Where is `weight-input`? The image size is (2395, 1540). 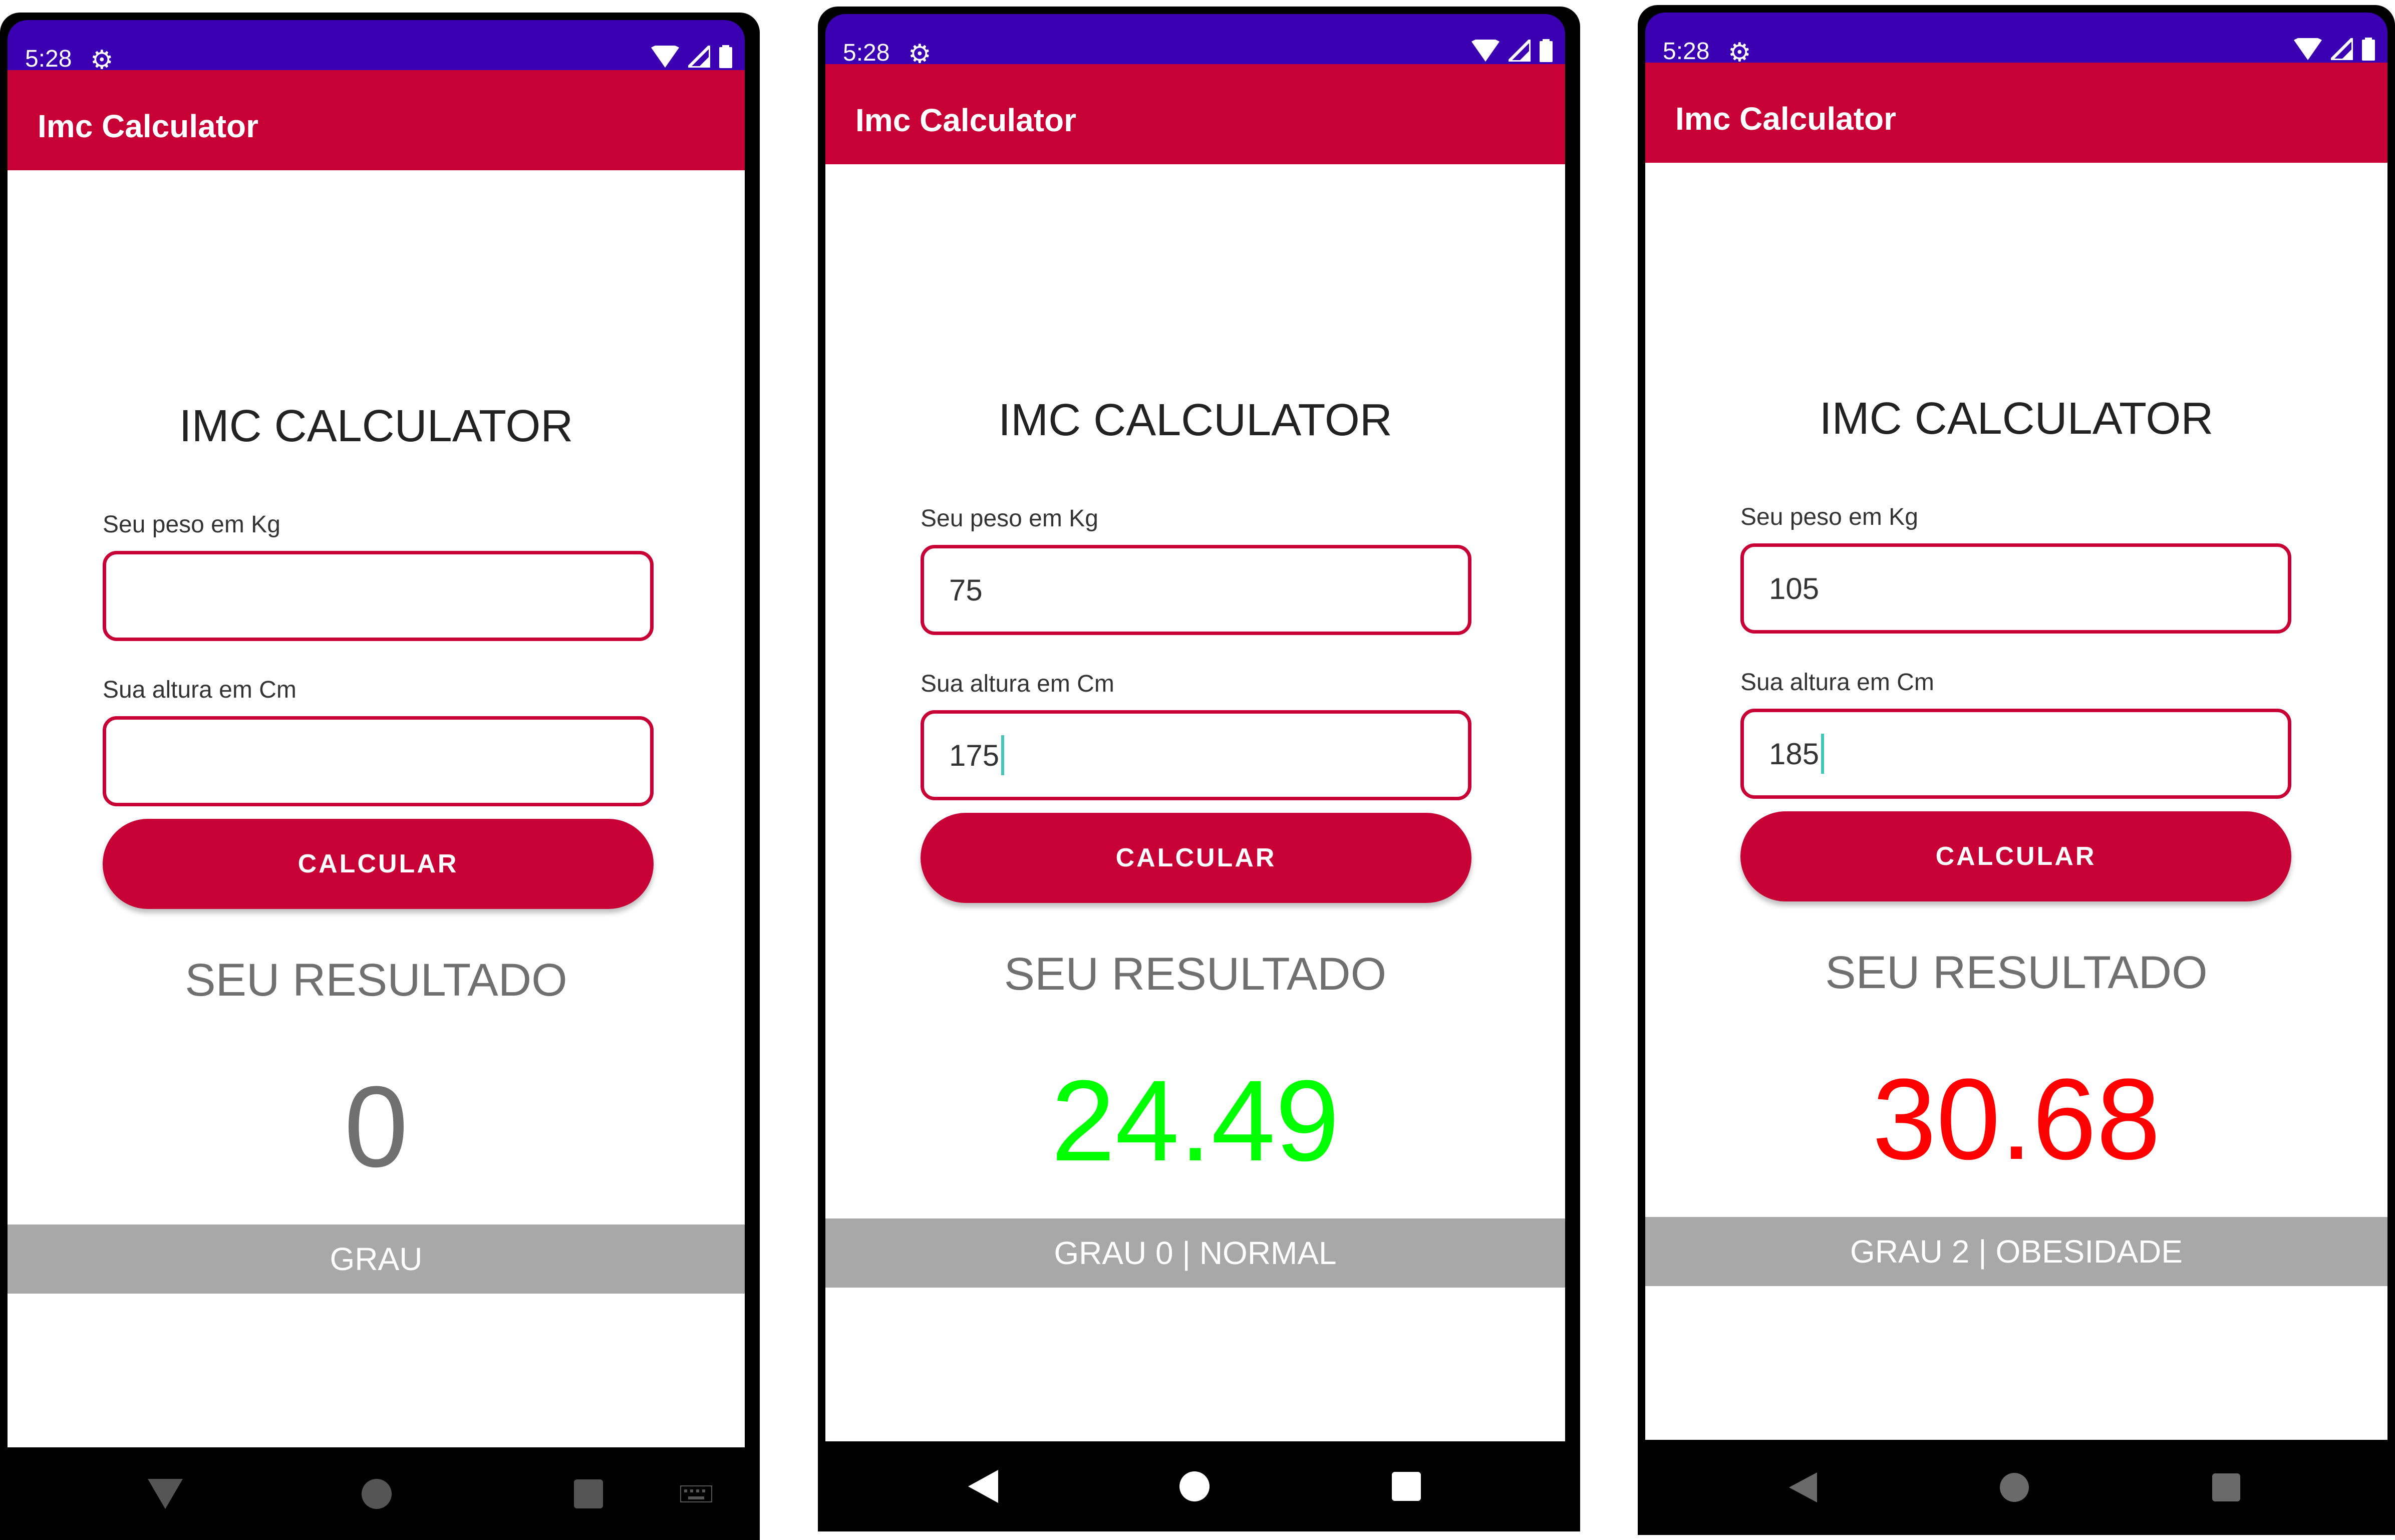
weight-input is located at coordinates (378, 596).